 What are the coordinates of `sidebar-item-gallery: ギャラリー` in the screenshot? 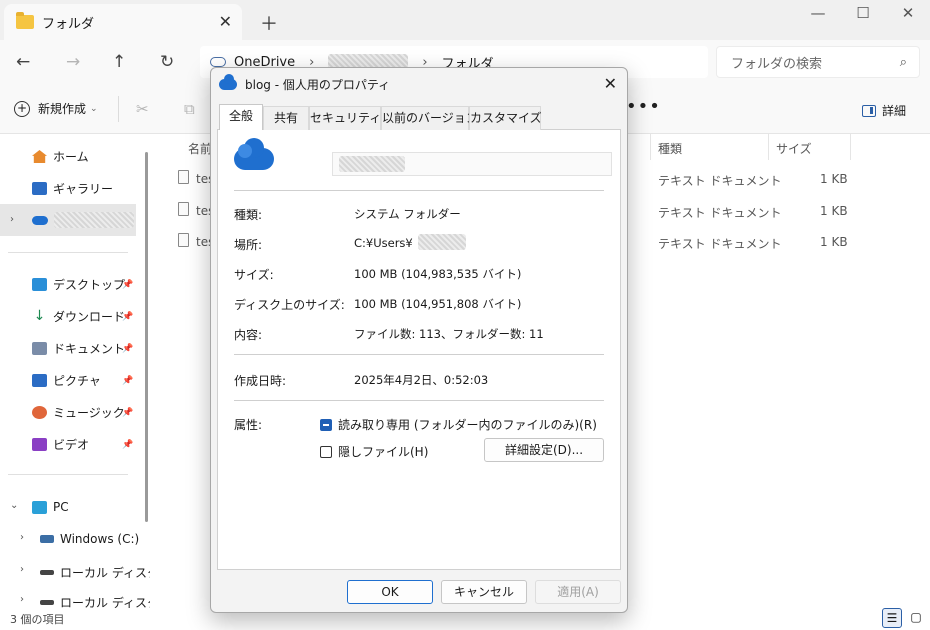 It's located at (72, 188).